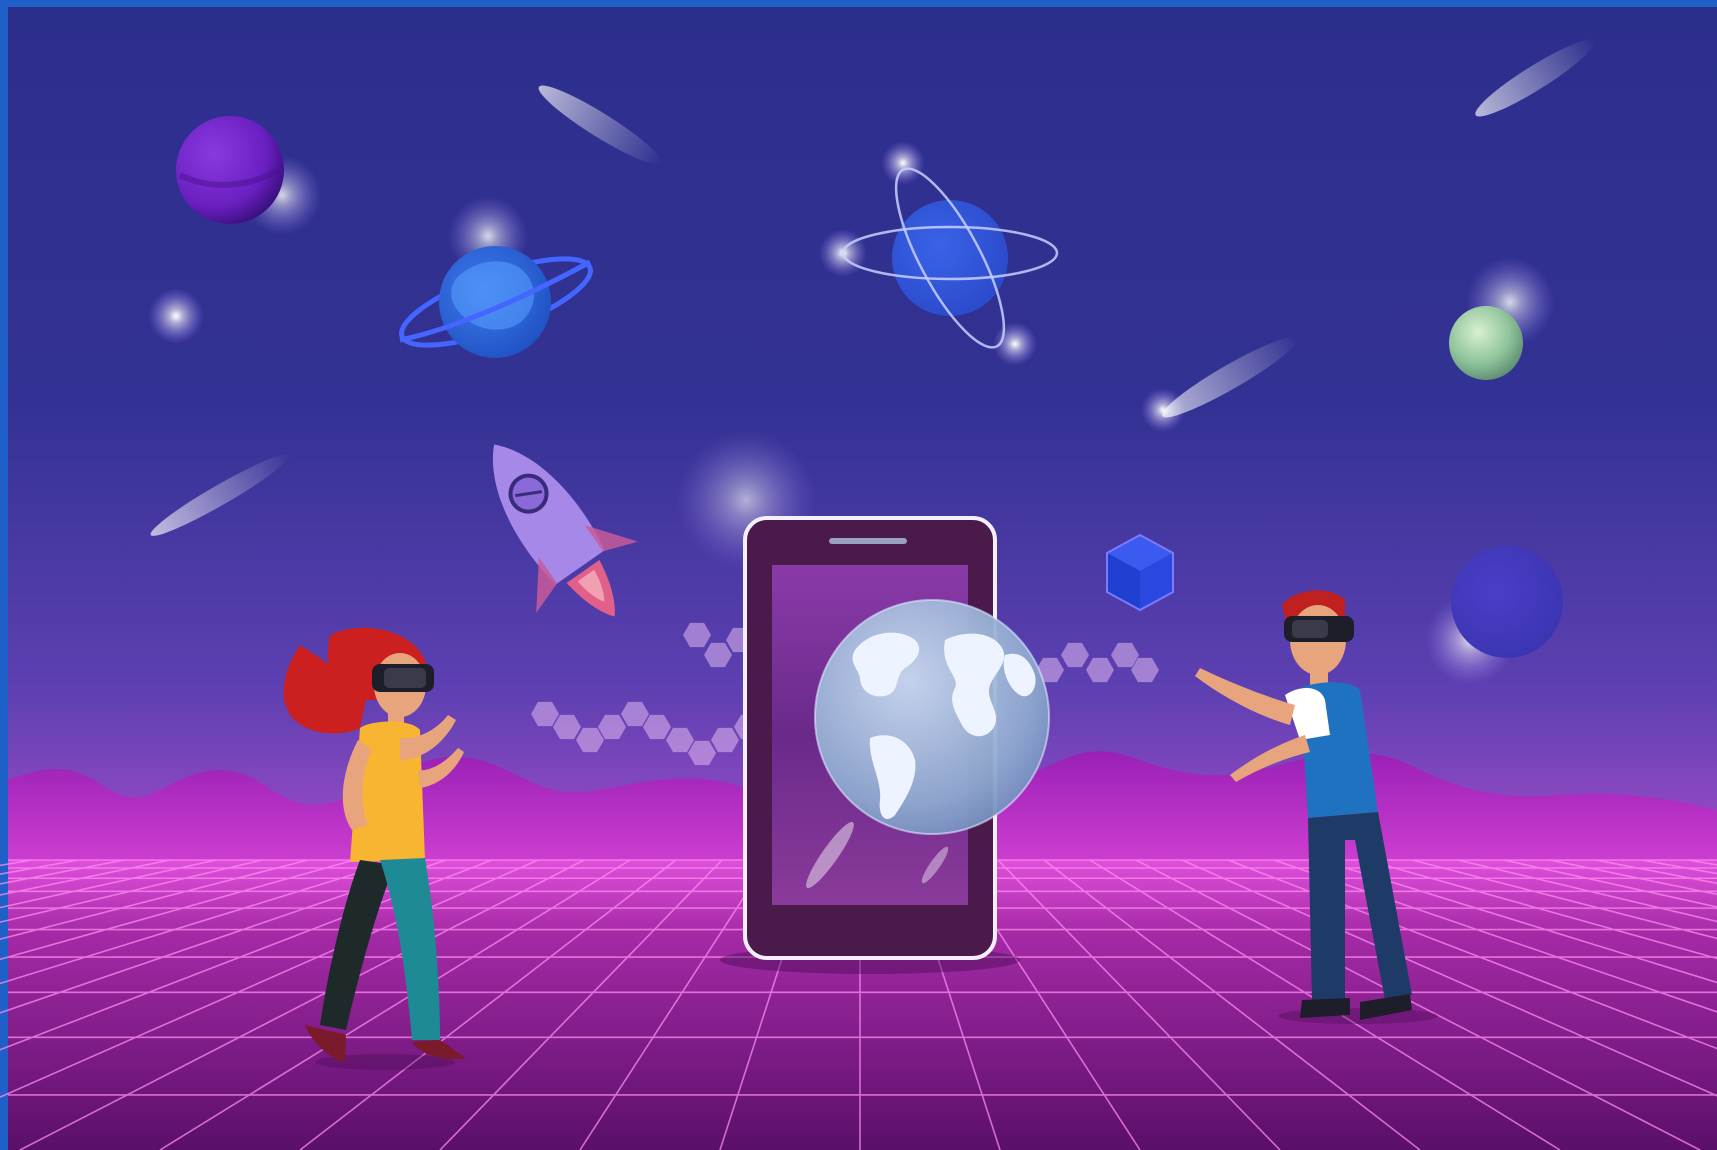 The height and width of the screenshot is (1150, 1717). What do you see at coordinates (1507, 602) in the screenshot?
I see `blue-planet-icon` at bounding box center [1507, 602].